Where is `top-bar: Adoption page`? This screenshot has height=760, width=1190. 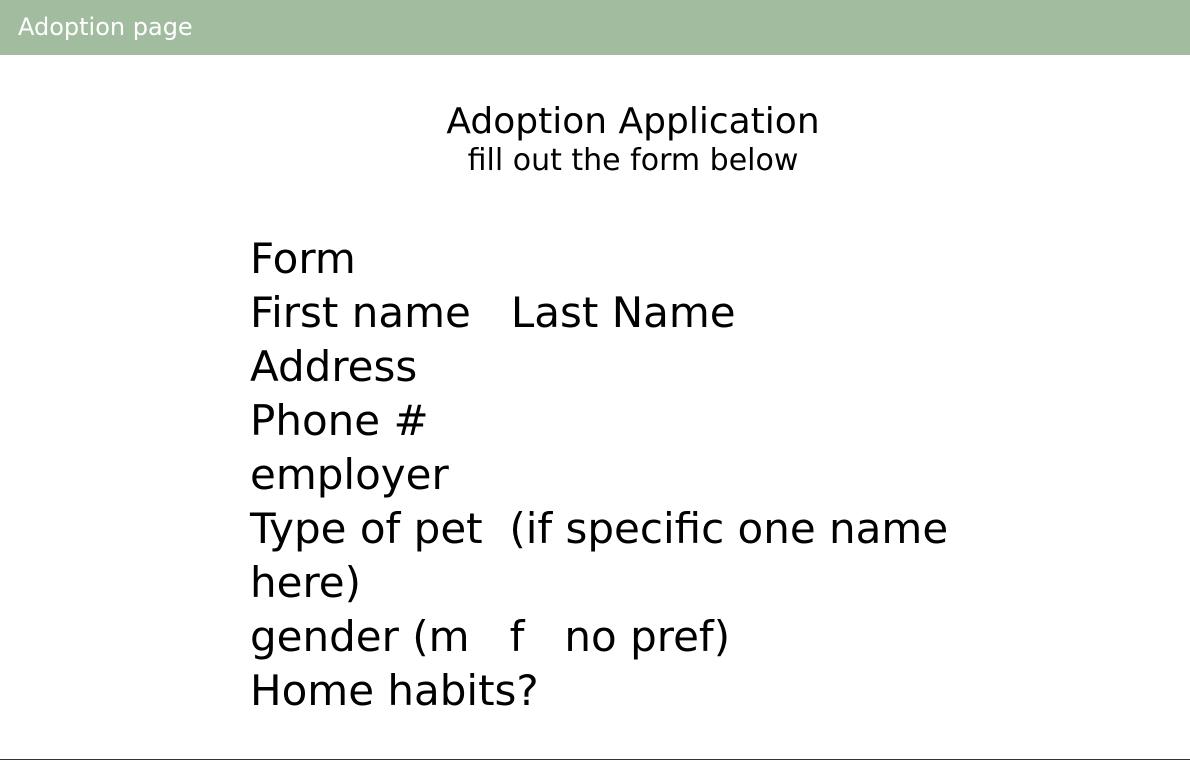
top-bar: Adoption page is located at coordinates (595, 27).